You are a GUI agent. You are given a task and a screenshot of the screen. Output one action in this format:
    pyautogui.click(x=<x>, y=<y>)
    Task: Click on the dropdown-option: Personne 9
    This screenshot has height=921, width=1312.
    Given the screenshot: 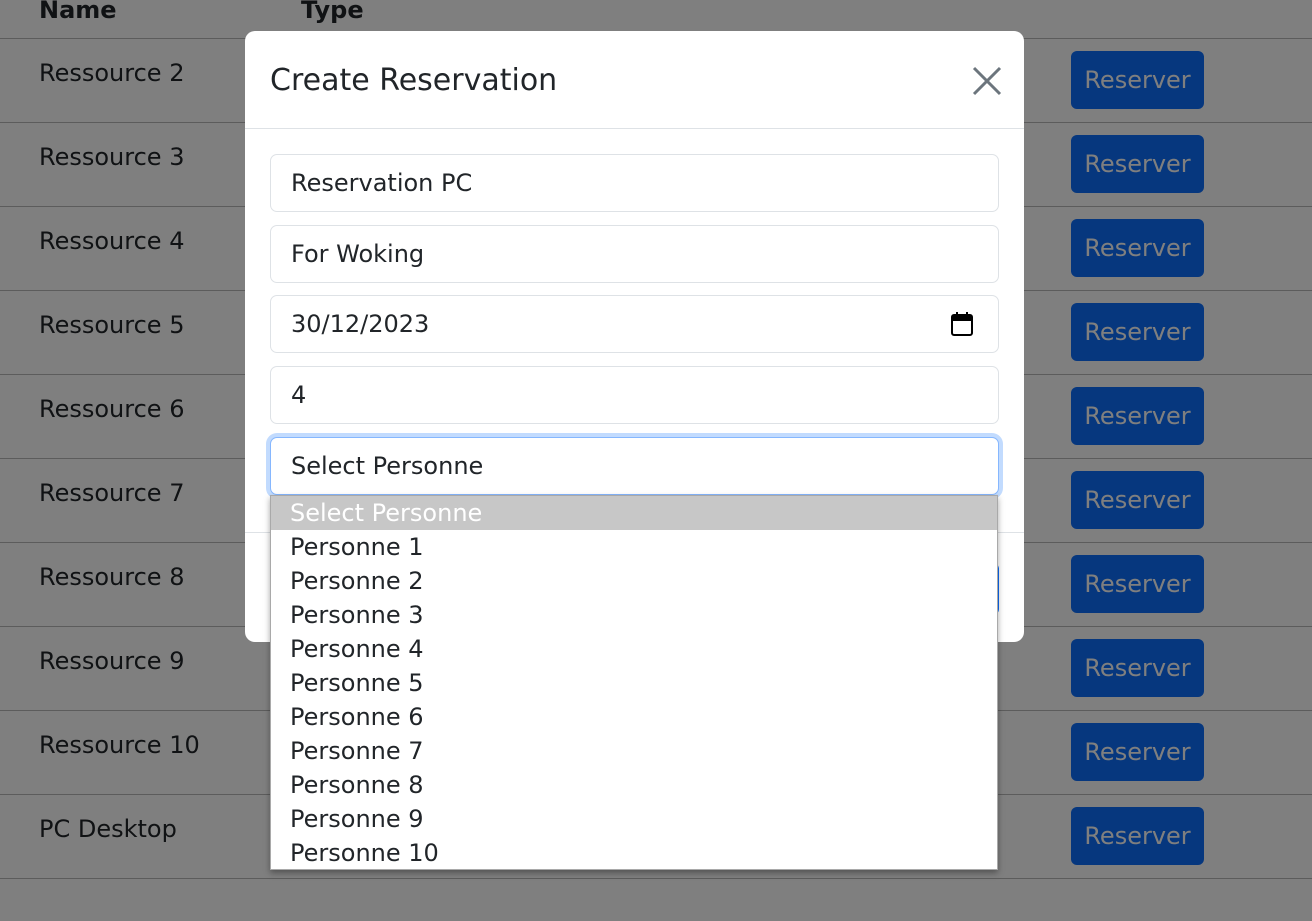 What is the action you would take?
    pyautogui.click(x=634, y=819)
    